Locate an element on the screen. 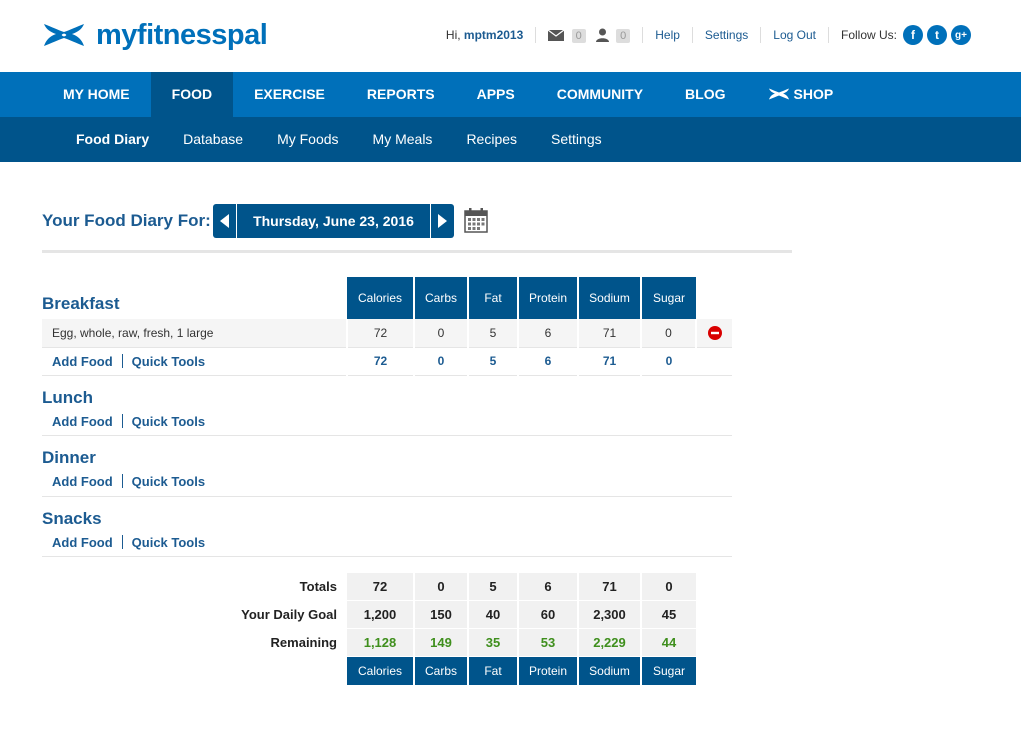 Image resolution: width=1021 pixels, height=734 pixels. nav-food: FOOD is located at coordinates (192, 94).